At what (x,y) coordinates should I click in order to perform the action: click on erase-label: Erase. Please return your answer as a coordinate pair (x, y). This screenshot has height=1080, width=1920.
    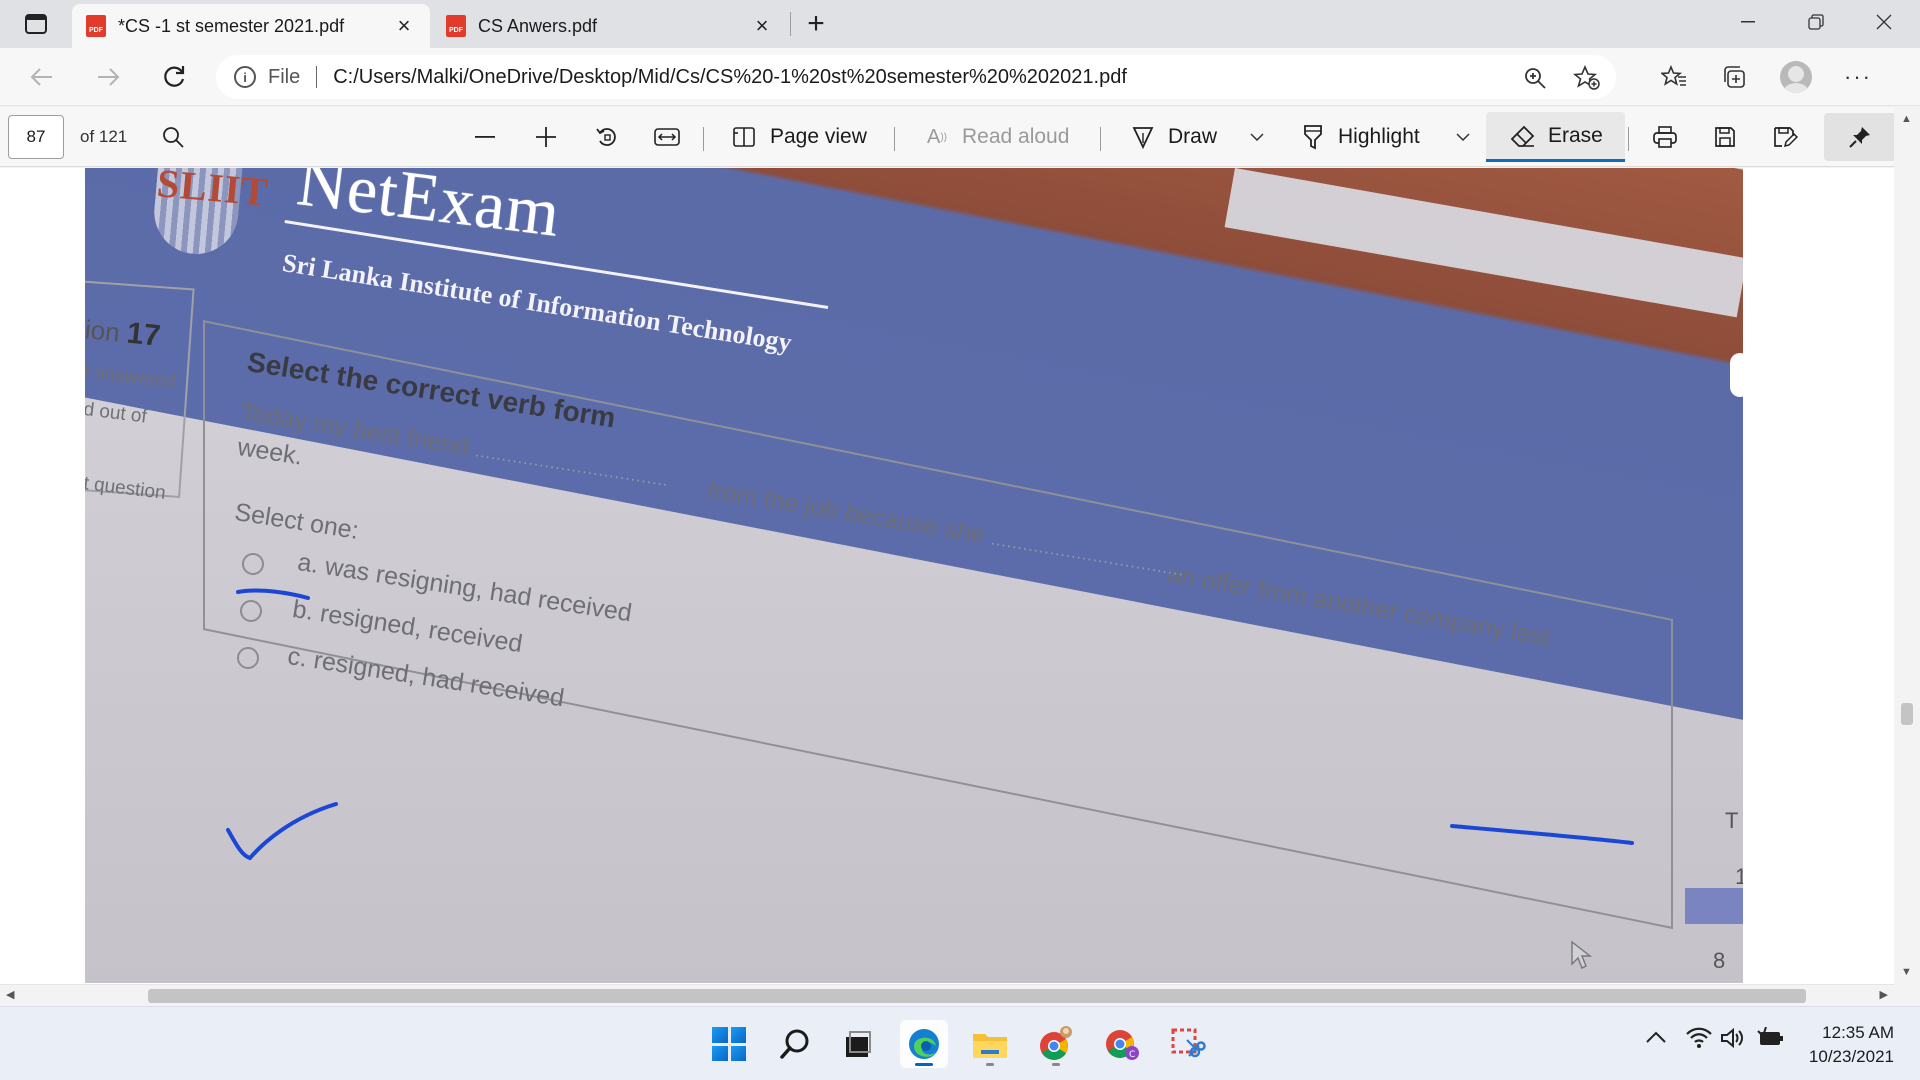
    Looking at the image, I should click on (1575, 135).